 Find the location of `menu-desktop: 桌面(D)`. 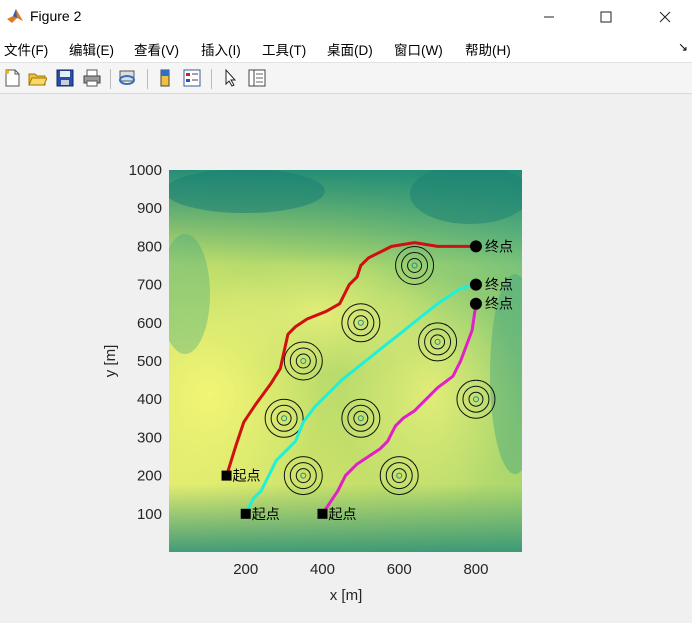

menu-desktop: 桌面(D) is located at coordinates (350, 49).